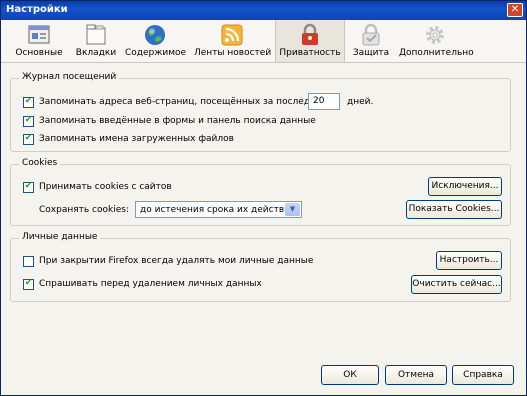 The image size is (527, 396). What do you see at coordinates (436, 53) in the screenshot?
I see `tab-advanced-label: Дополнительно` at bounding box center [436, 53].